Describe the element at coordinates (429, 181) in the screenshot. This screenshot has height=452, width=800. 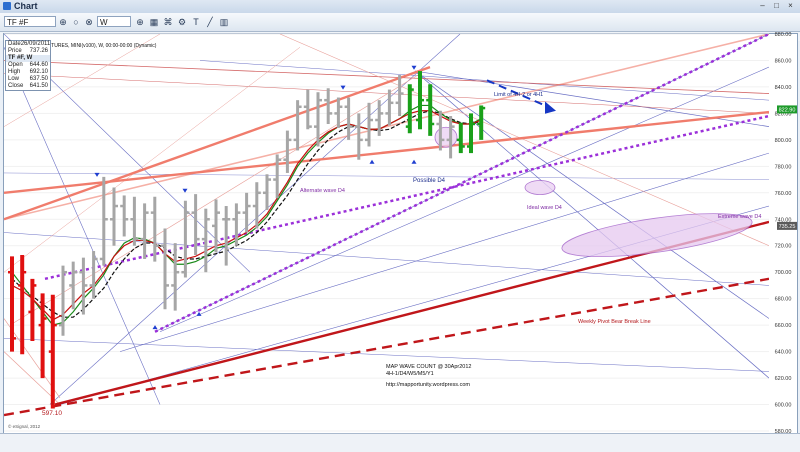
I see `possible-d4-label: Possible D4` at that location.